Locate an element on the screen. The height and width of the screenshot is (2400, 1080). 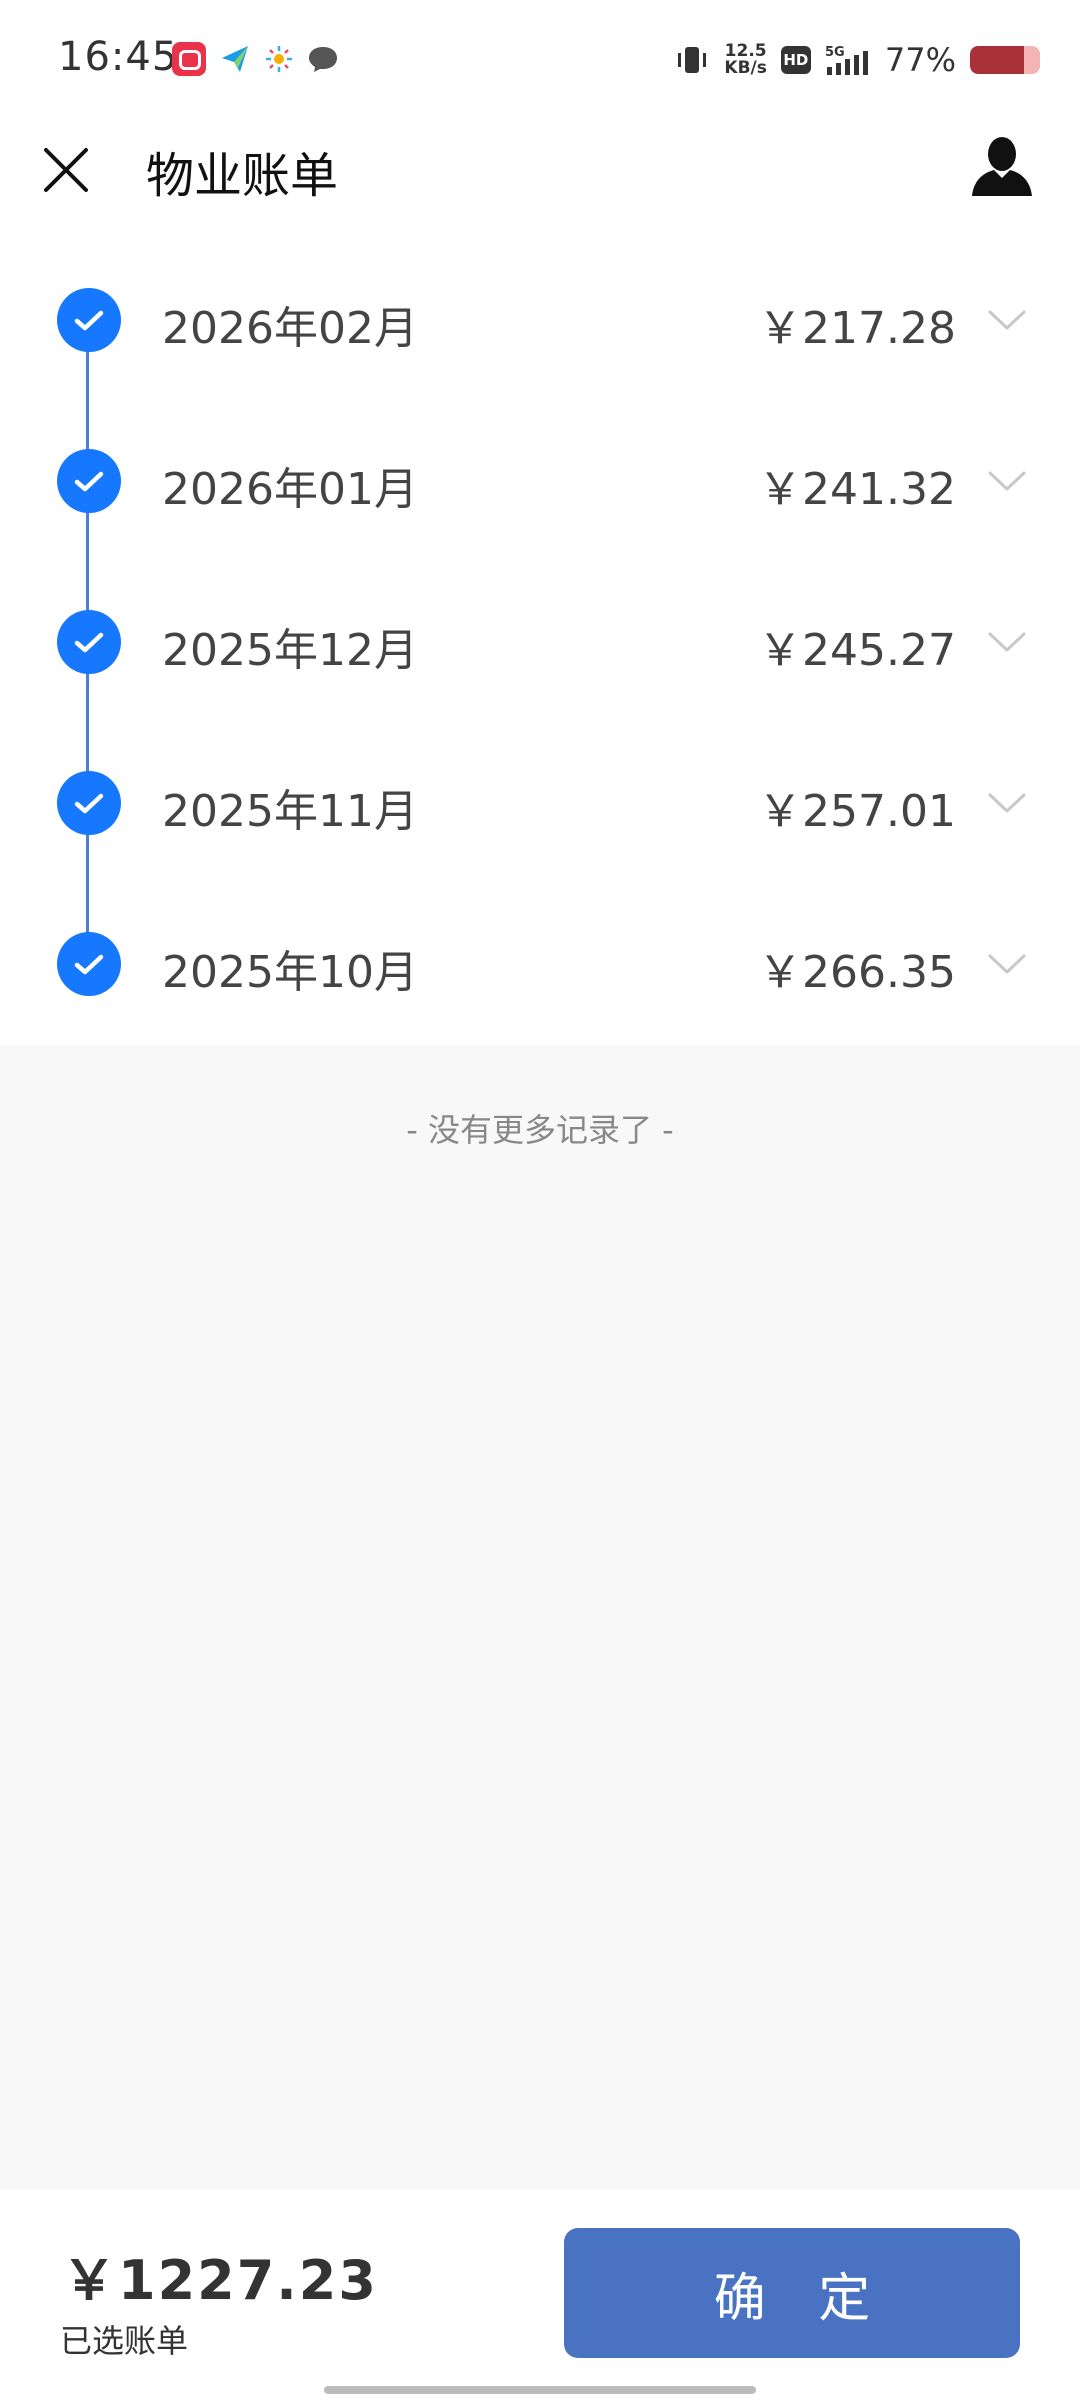
sun-app-icon is located at coordinates (279, 59).